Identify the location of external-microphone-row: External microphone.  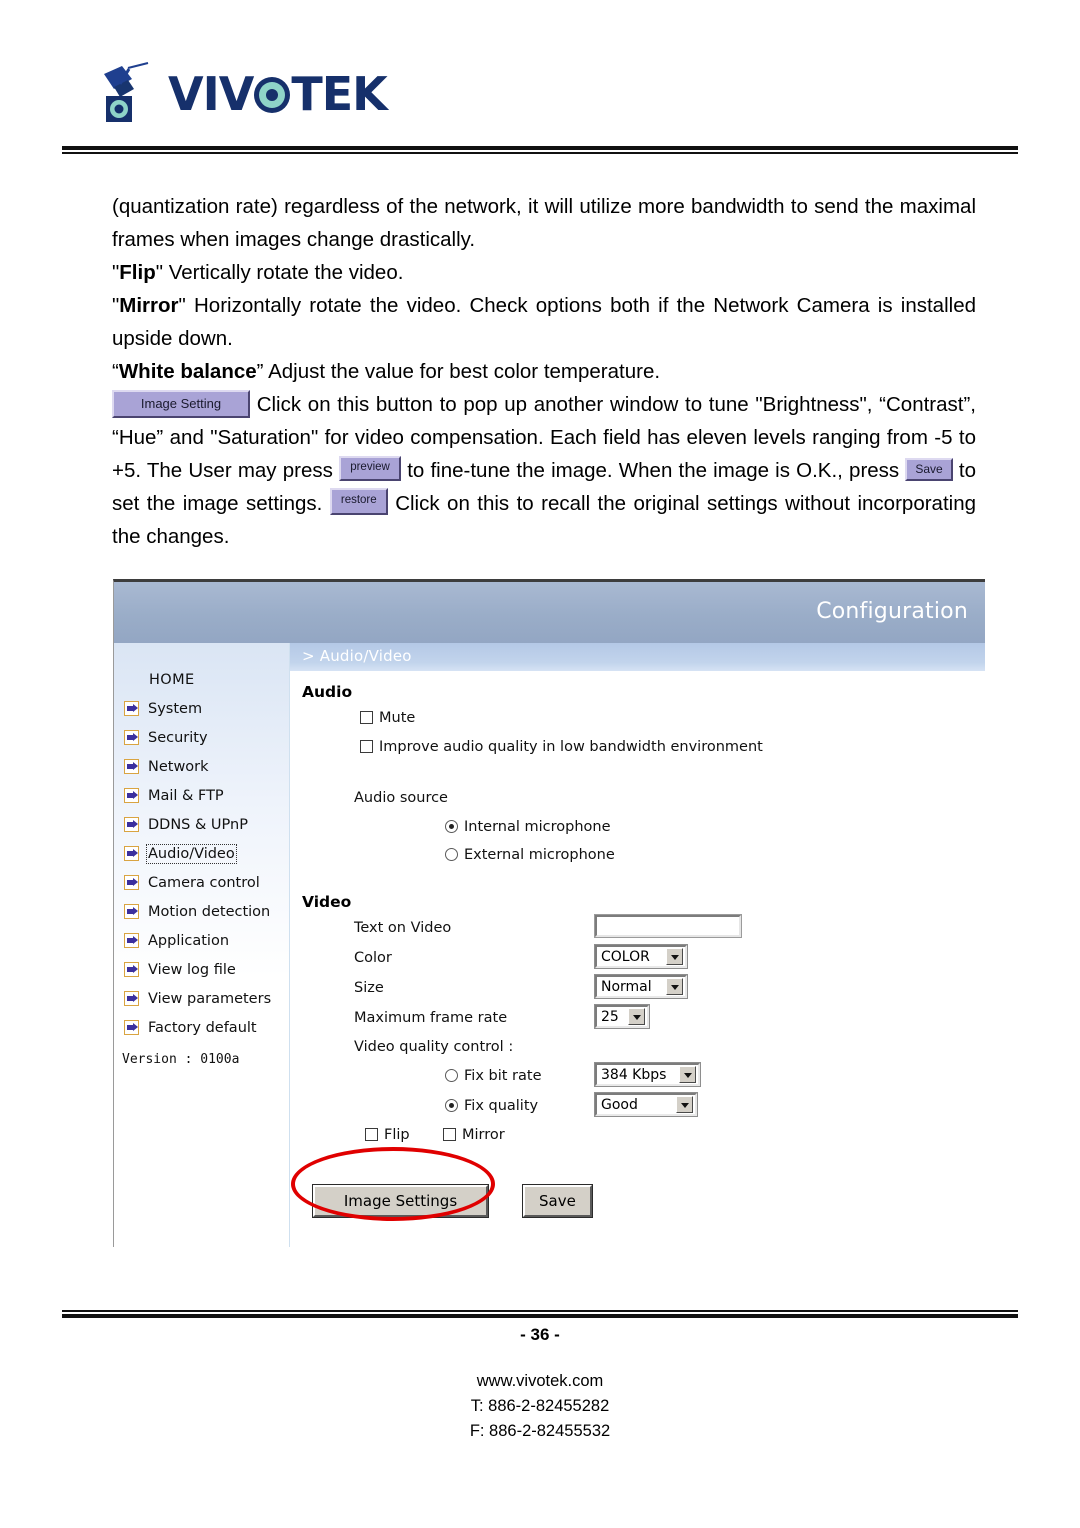
(530, 855).